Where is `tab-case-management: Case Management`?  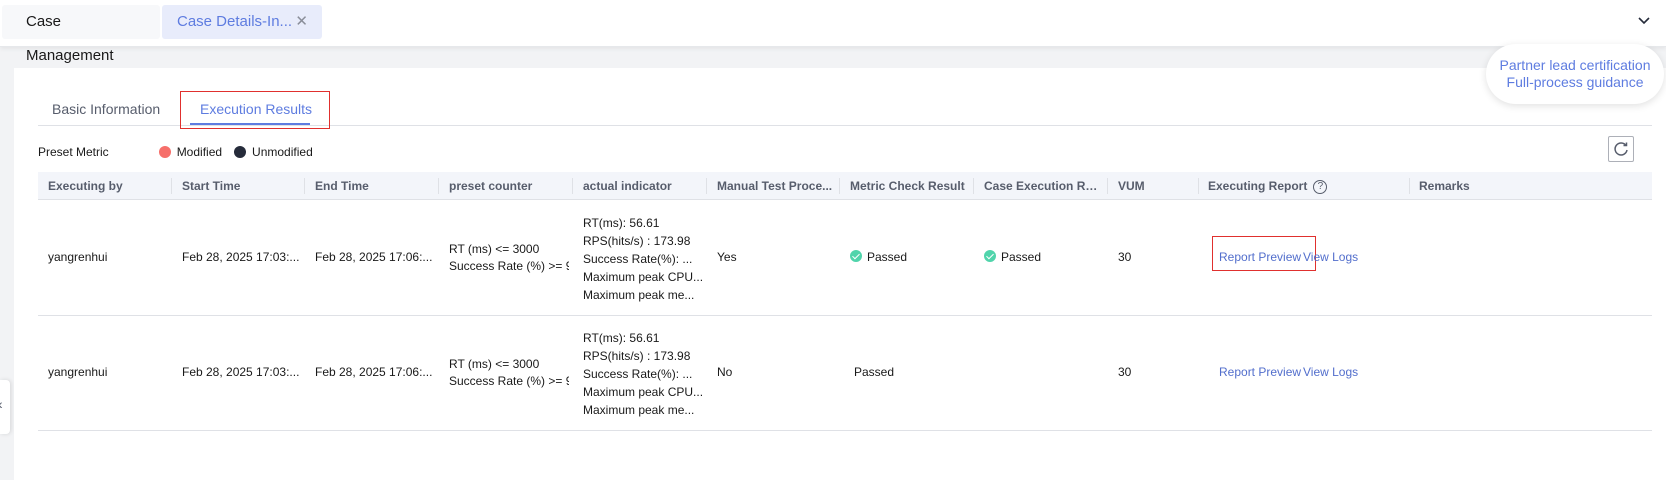 tab-case-management: Case Management is located at coordinates (81, 34).